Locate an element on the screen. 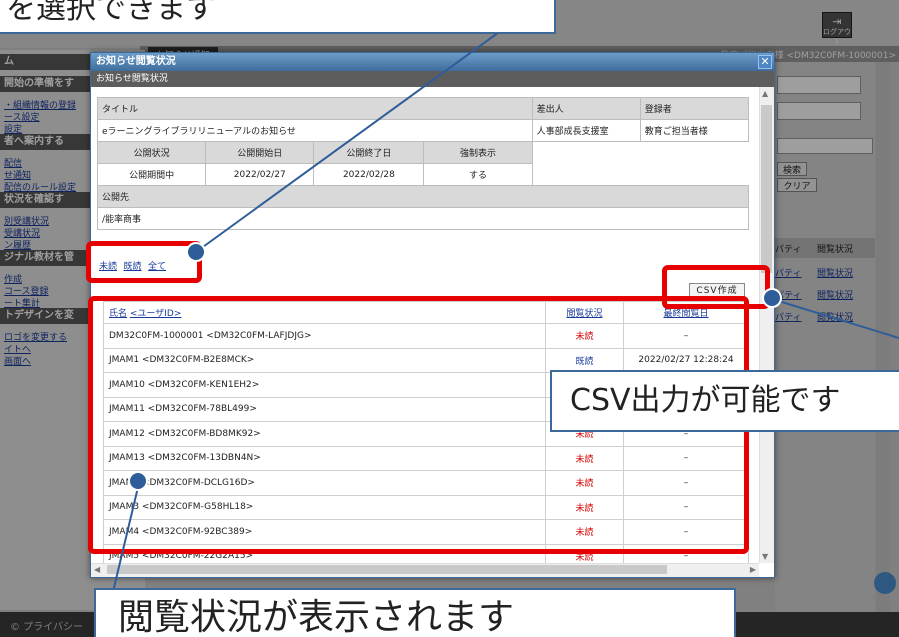  pointer-line-tabs is located at coordinates (354, 137).